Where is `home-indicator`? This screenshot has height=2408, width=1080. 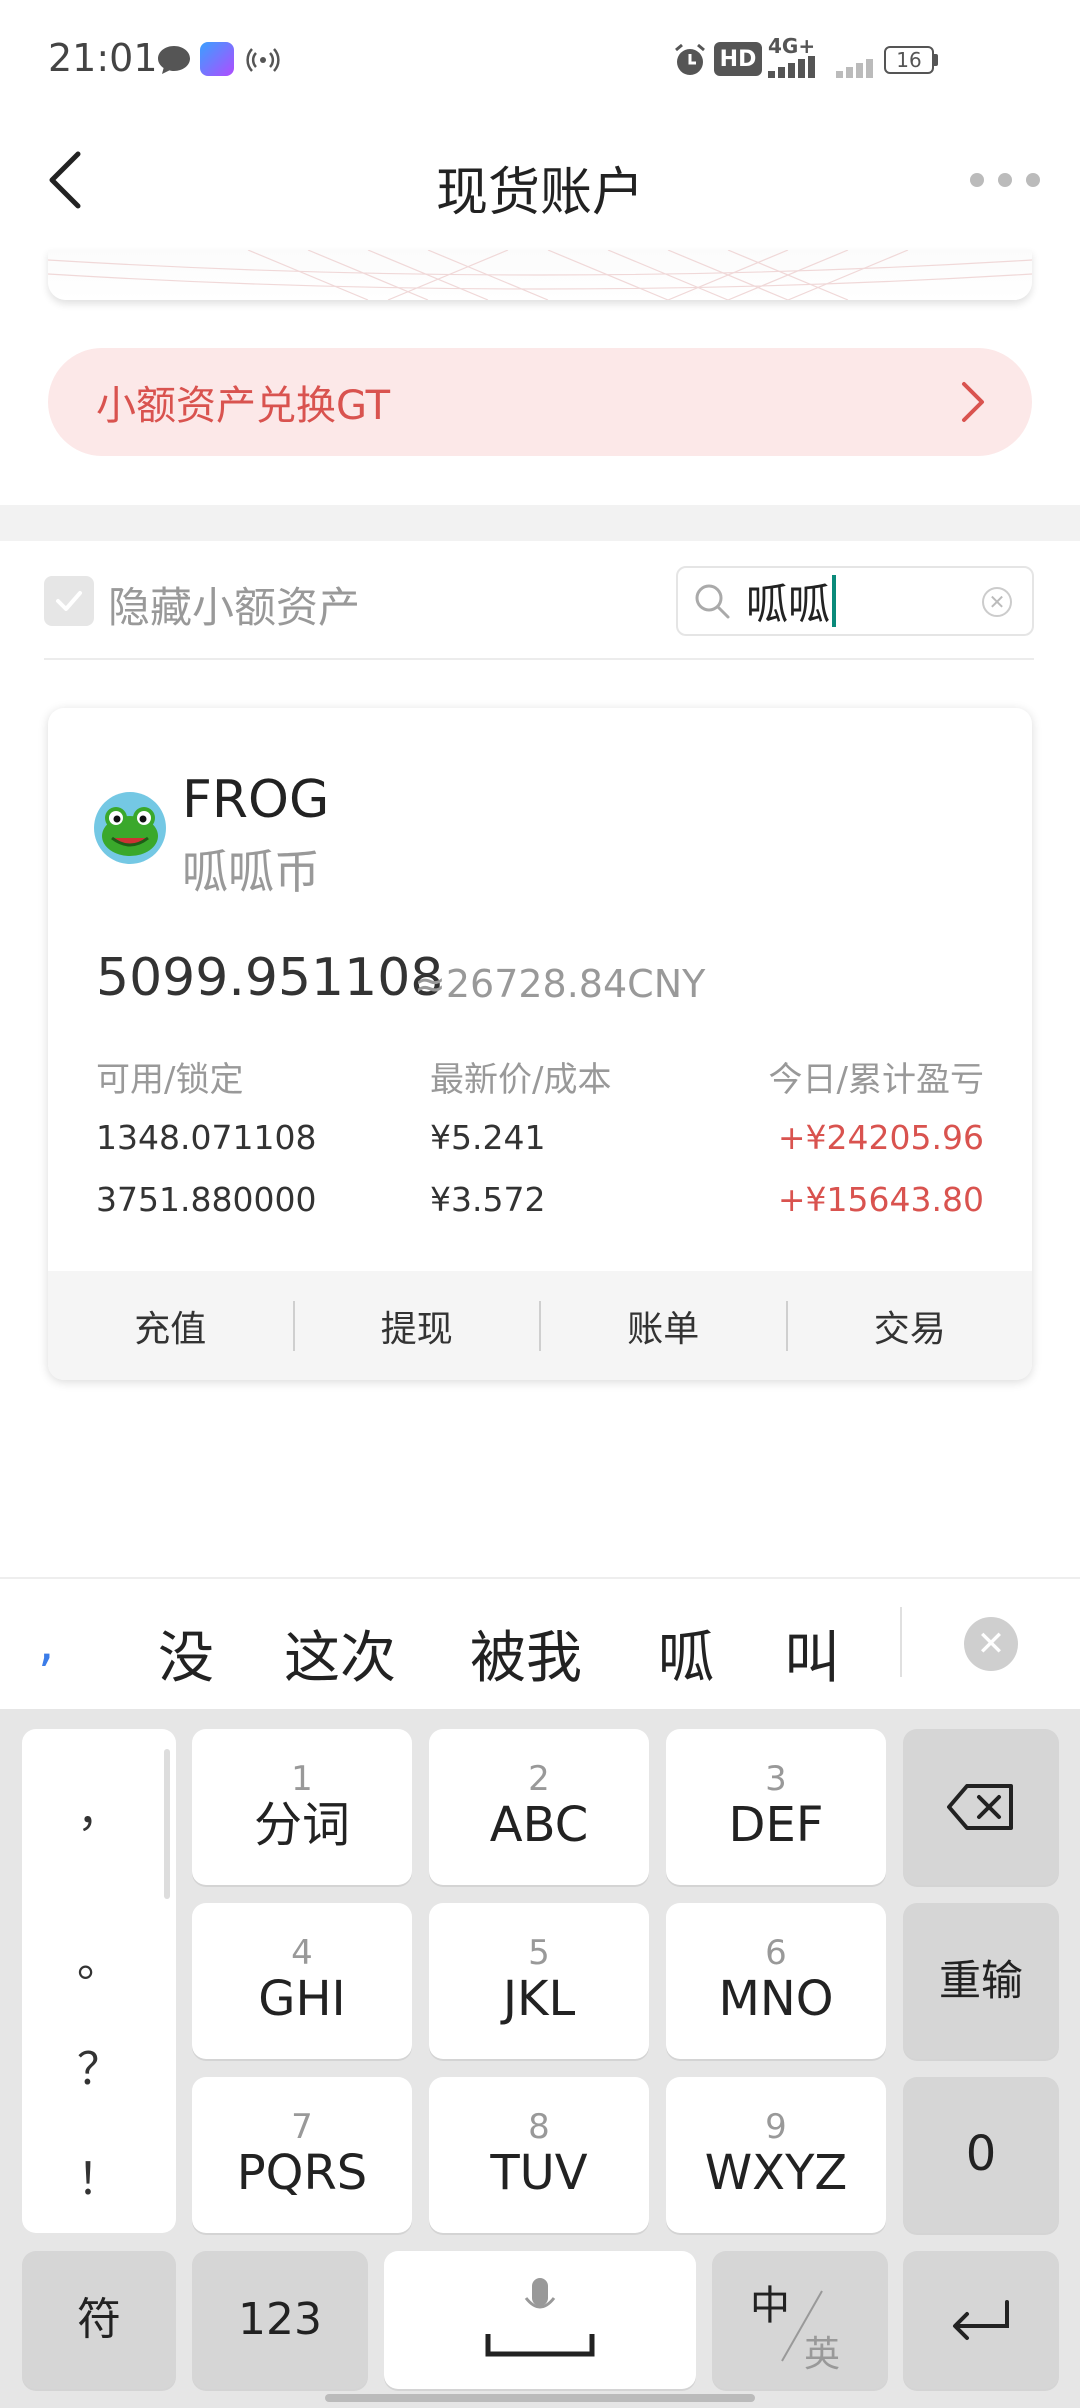 home-indicator is located at coordinates (540, 2398).